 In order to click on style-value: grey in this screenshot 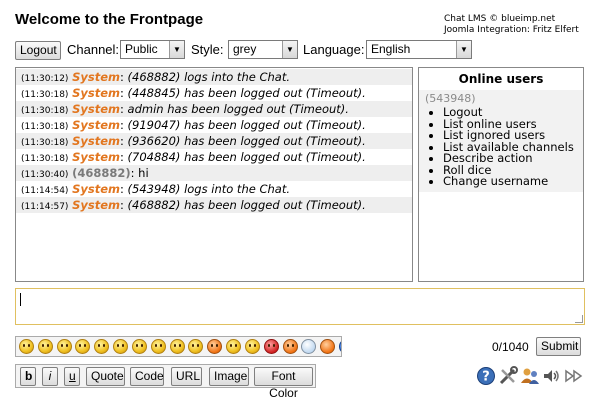, I will do `click(245, 49)`.